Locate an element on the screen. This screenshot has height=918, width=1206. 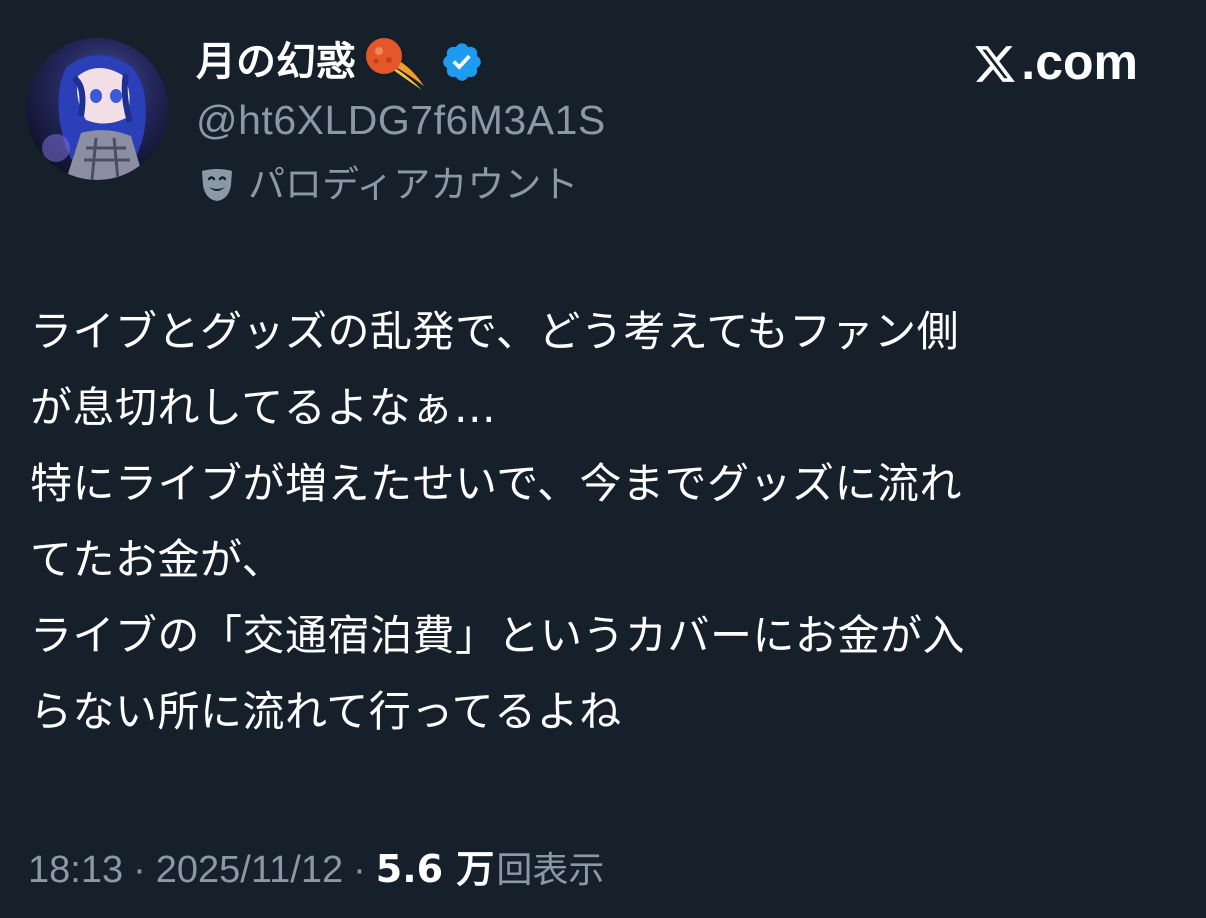
x-logo-icon is located at coordinates (995, 62).